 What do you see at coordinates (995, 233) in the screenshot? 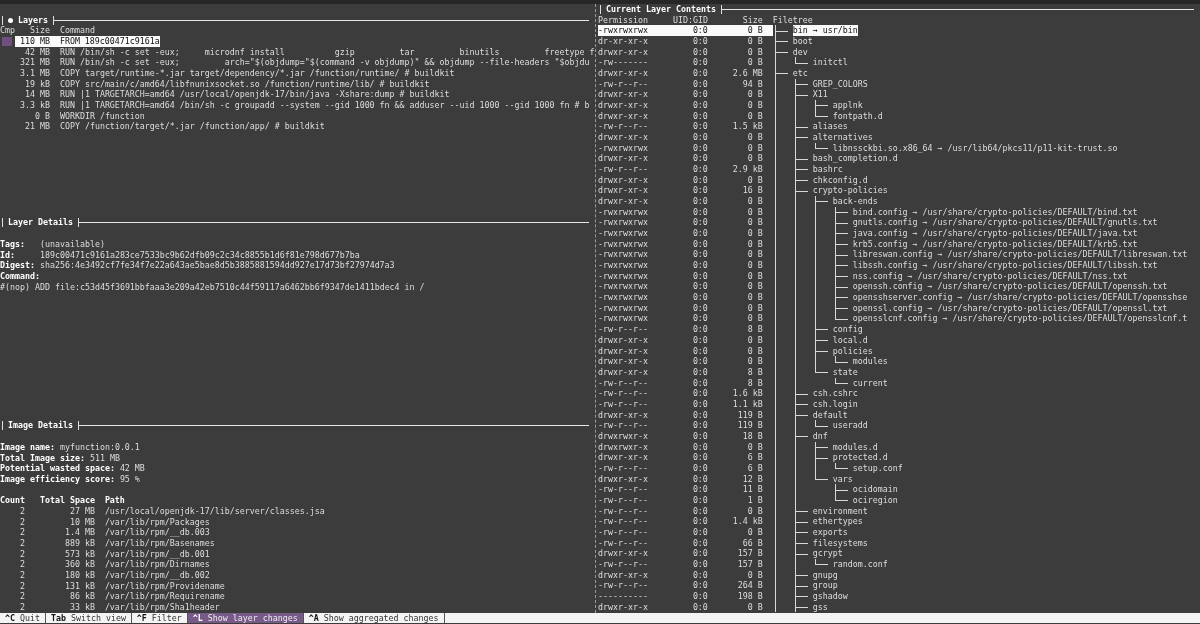
I see `file-name: java.config → /usr/share/crypto-policies/DEFAULT/java.txt` at bounding box center [995, 233].